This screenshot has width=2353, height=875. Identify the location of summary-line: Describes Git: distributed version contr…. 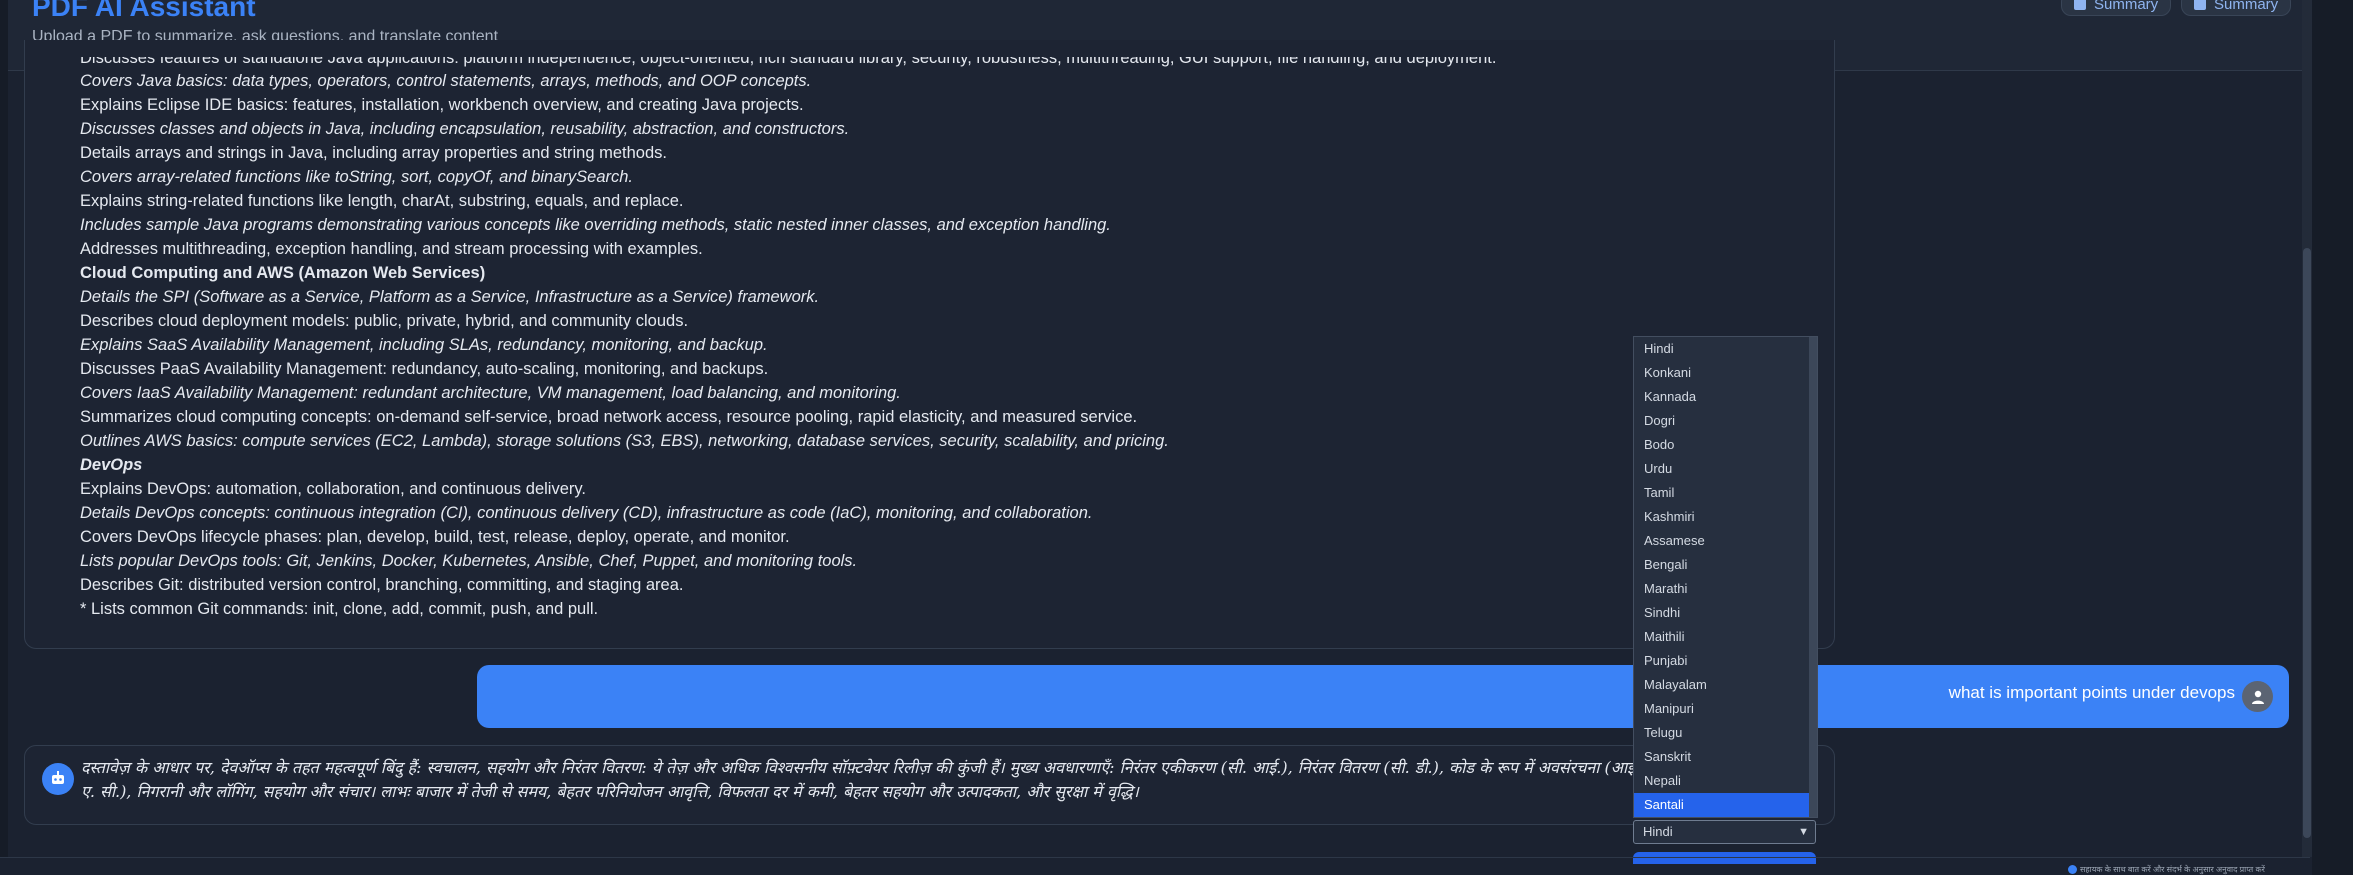
(382, 585).